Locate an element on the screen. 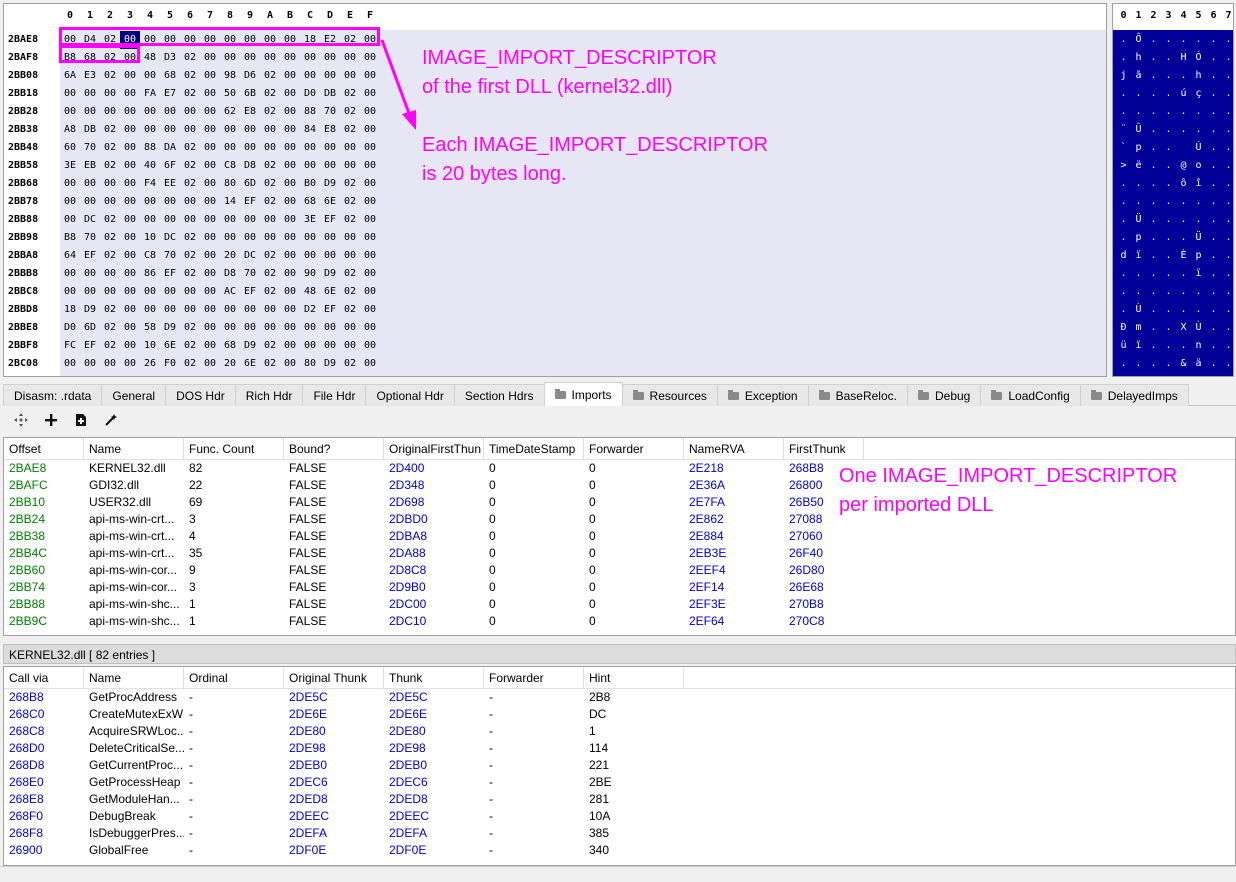 Image resolution: width=1236 pixels, height=882 pixels. ascii-char: d is located at coordinates (1123, 256).